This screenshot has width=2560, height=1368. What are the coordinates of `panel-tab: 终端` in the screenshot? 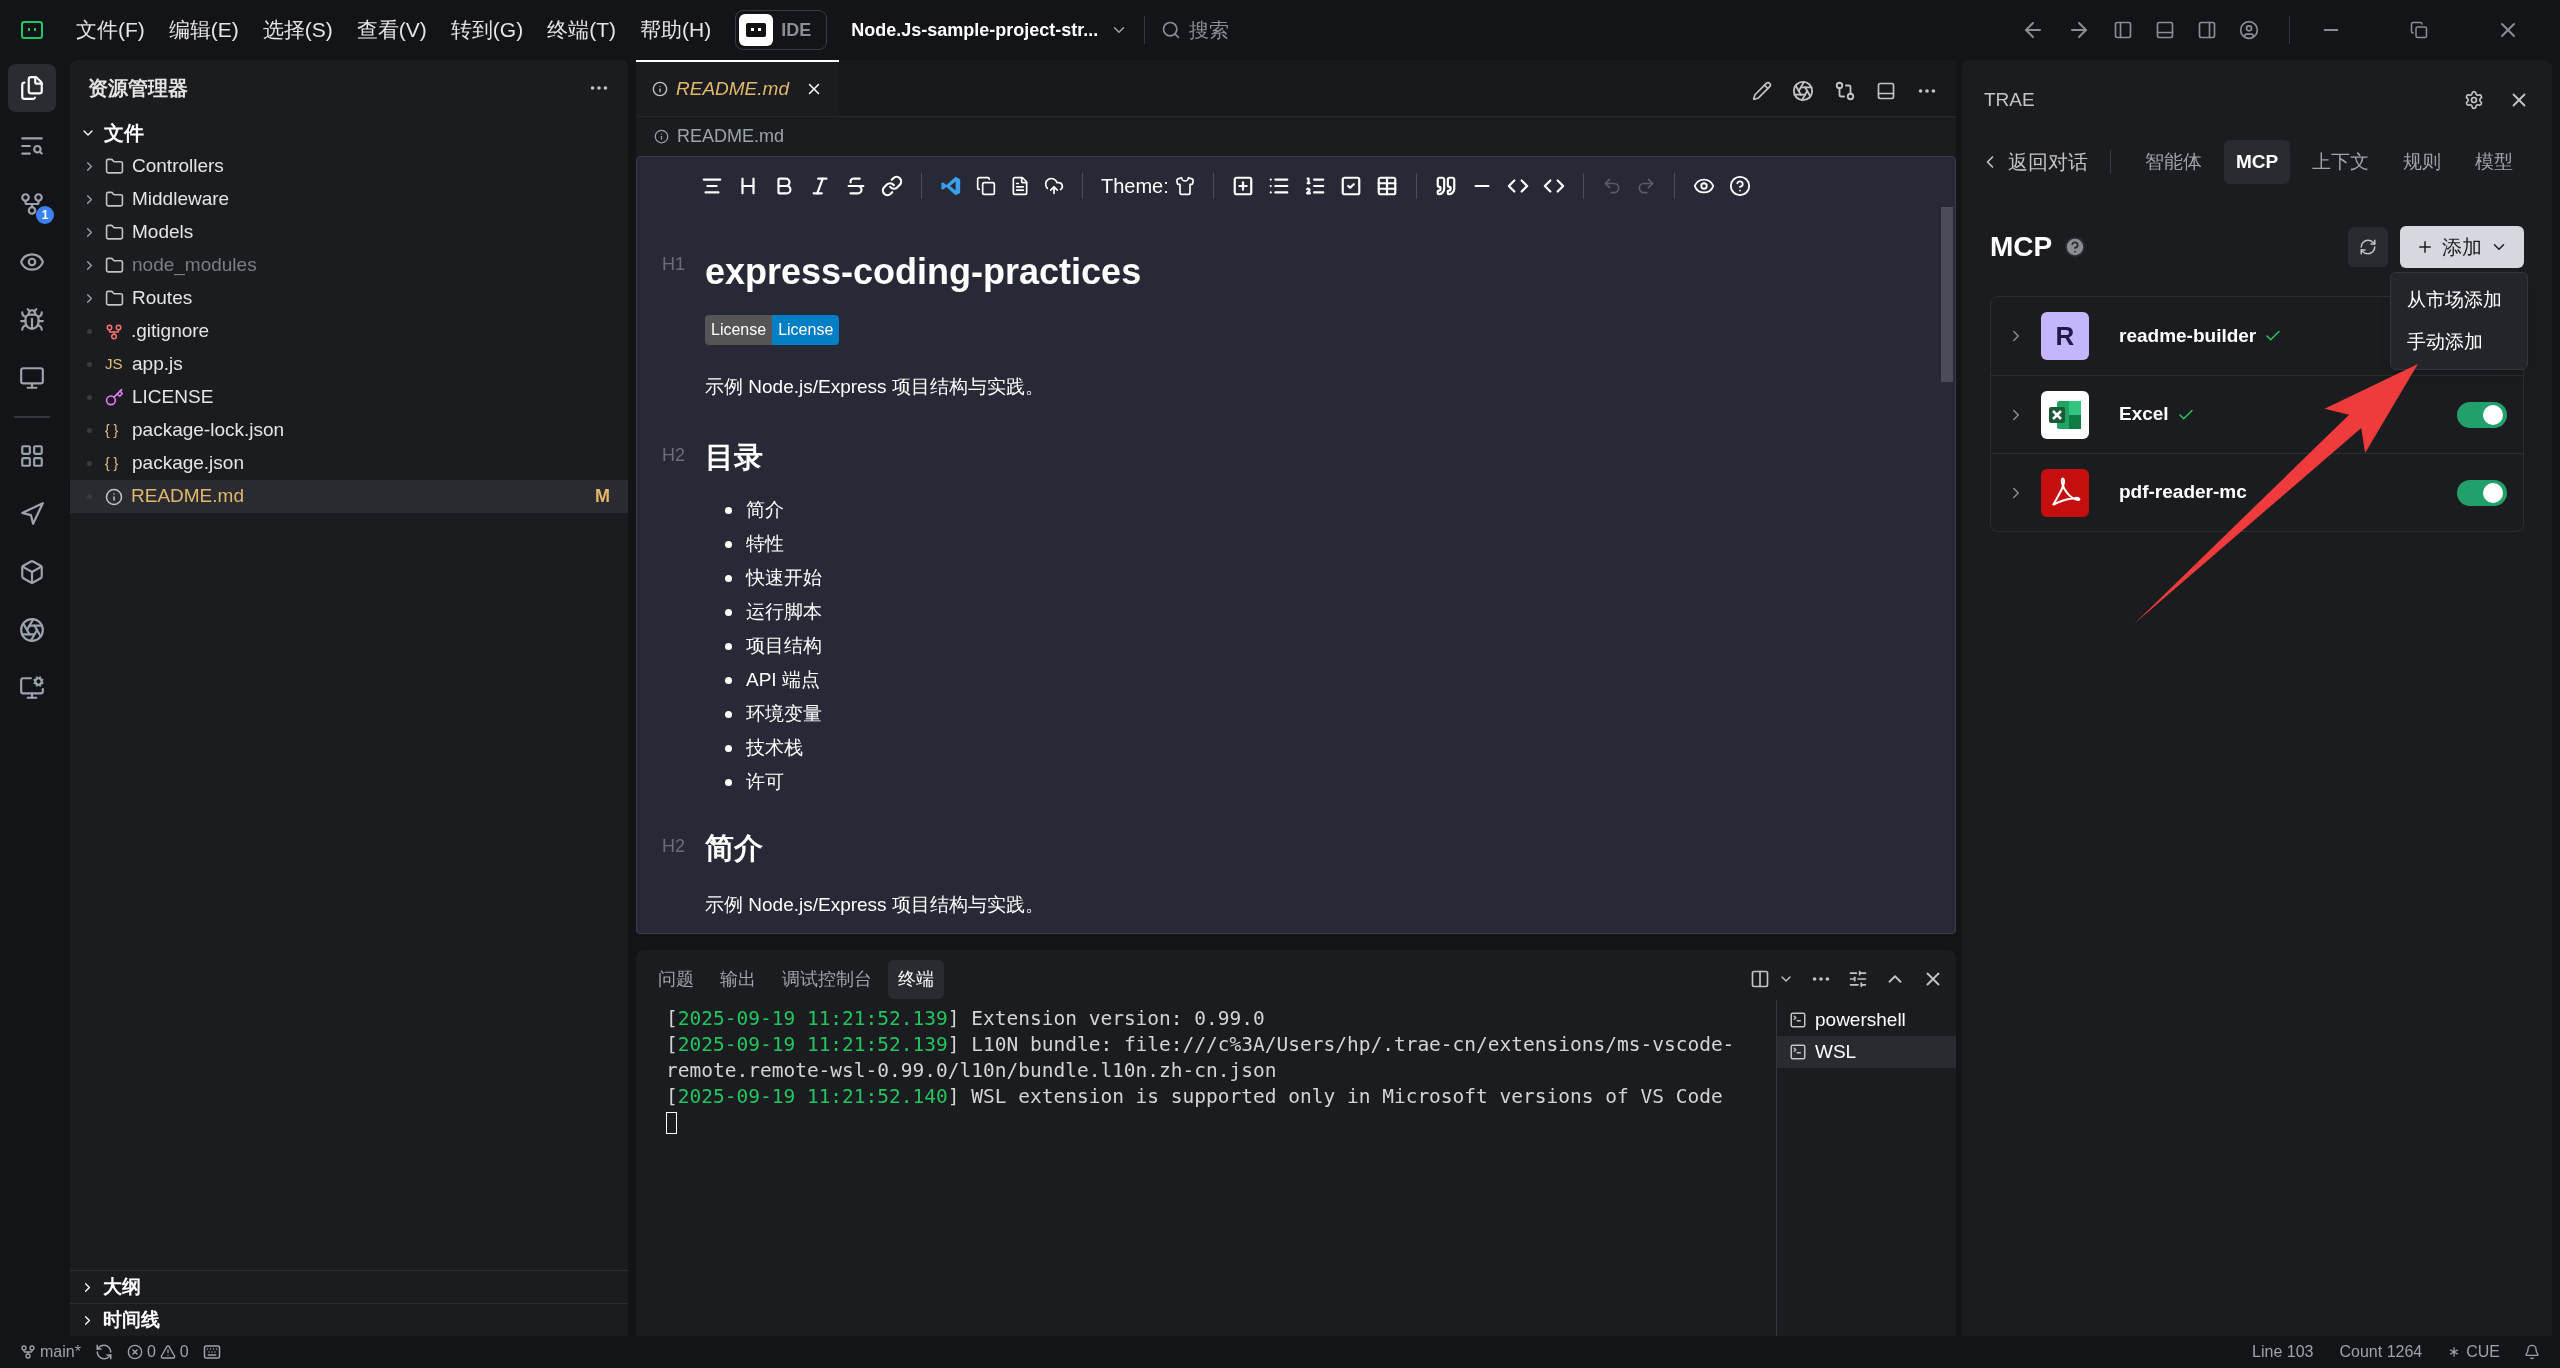 It's located at (916, 979).